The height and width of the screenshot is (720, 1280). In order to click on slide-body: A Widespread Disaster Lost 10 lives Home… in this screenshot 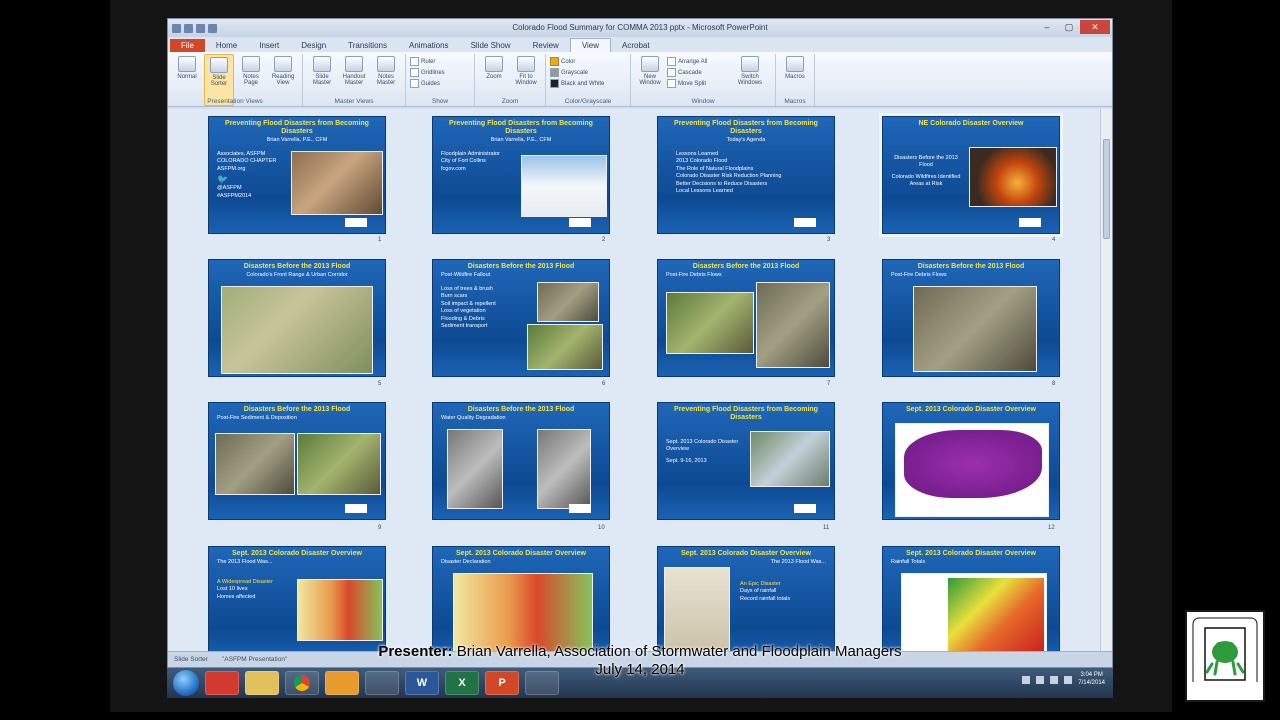, I will do `click(245, 589)`.